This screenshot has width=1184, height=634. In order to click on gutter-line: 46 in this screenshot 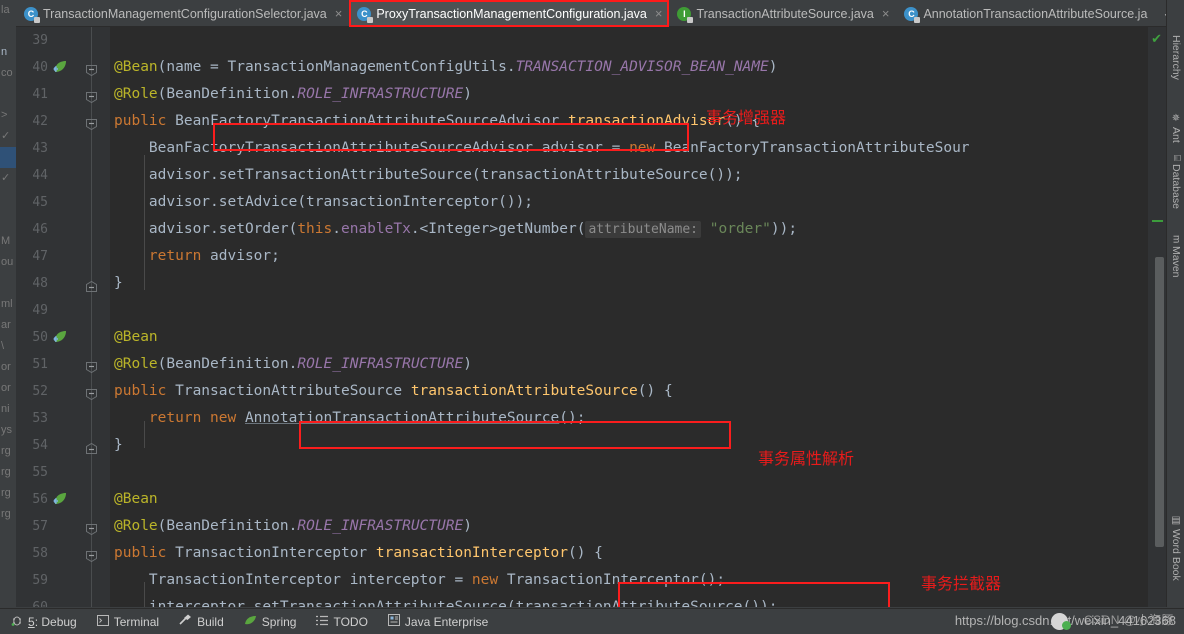, I will do `click(63, 229)`.